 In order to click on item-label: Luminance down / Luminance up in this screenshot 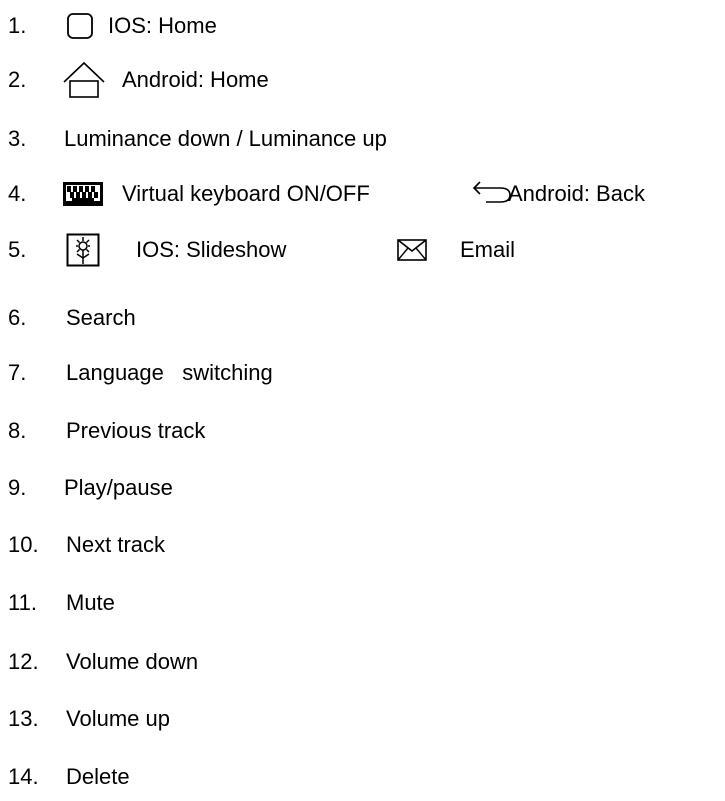, I will do `click(225, 138)`.